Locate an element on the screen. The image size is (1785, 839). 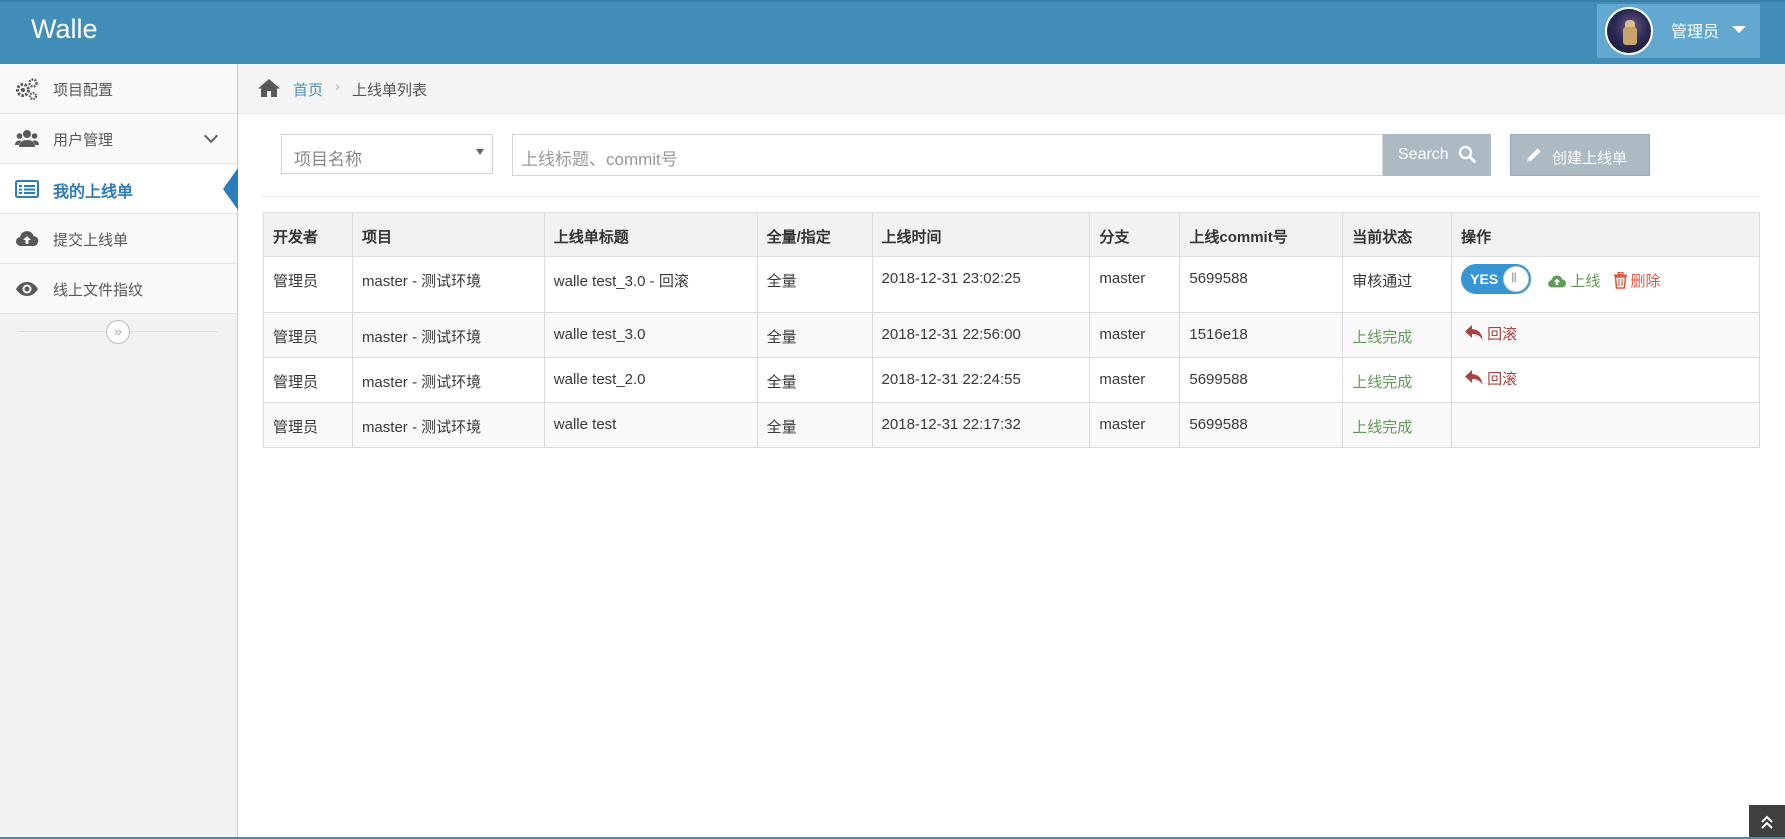
scroll-to-top-button is located at coordinates (1767, 822).